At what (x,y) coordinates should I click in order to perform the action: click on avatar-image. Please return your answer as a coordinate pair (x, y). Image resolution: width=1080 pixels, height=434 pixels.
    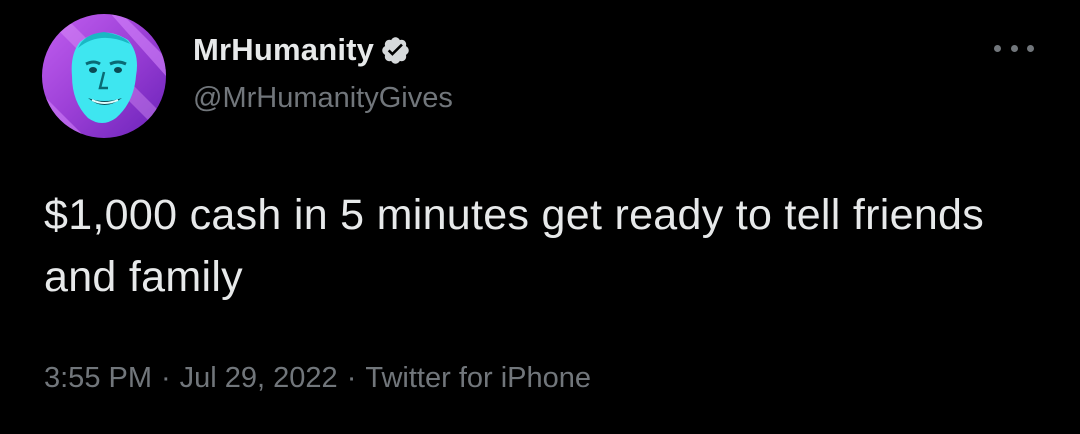
    Looking at the image, I should click on (104, 76).